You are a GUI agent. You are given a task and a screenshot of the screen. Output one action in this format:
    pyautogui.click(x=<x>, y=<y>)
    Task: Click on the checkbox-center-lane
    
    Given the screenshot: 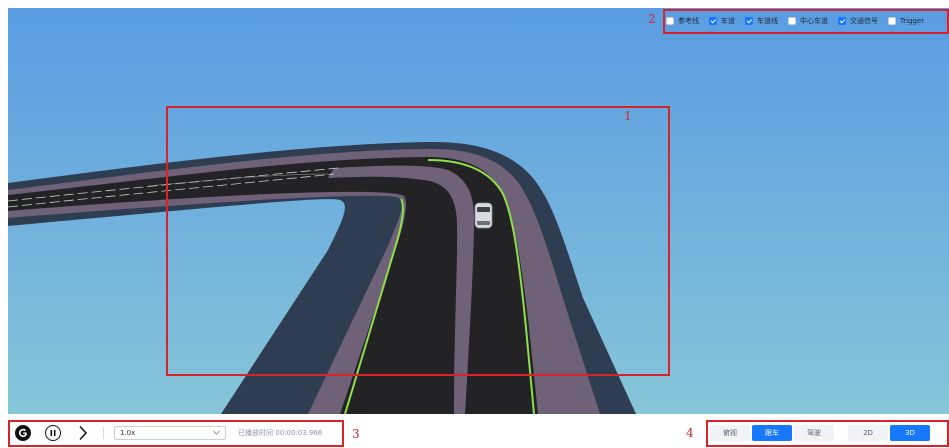 What is the action you would take?
    pyautogui.click(x=792, y=21)
    